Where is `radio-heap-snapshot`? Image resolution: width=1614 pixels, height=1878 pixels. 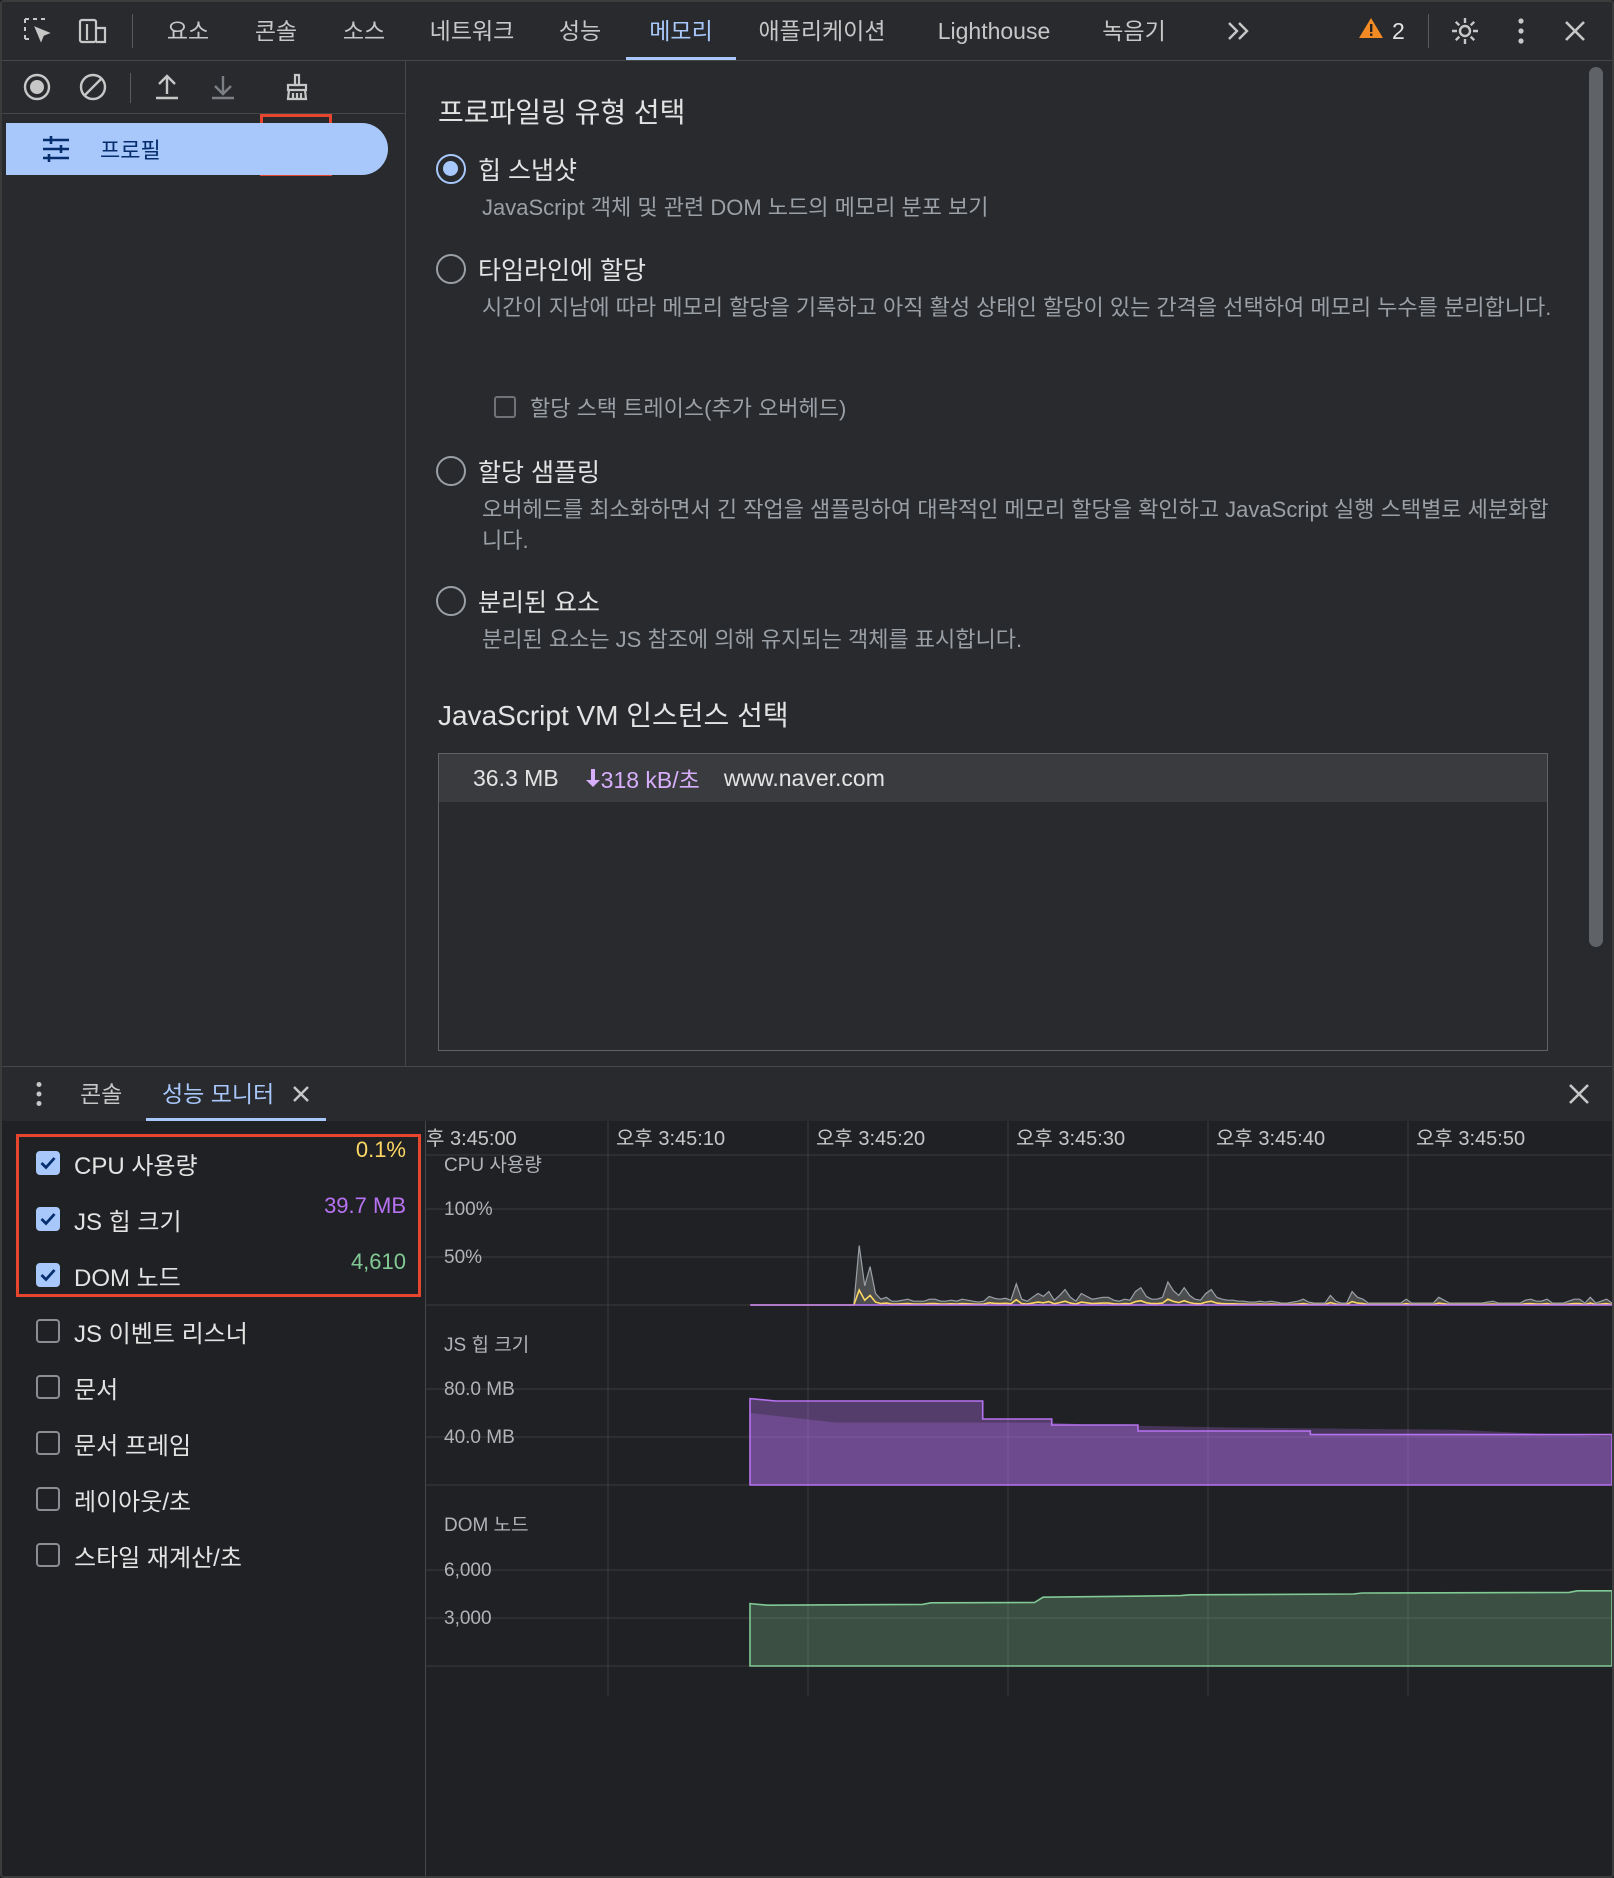
radio-heap-snapshot is located at coordinates (451, 169).